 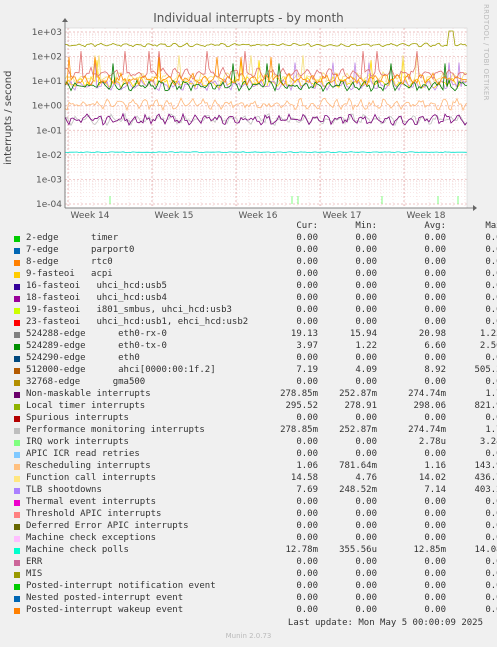 What do you see at coordinates (77, 418) in the screenshot?
I see `legend-series-name: Spurious interrupts` at bounding box center [77, 418].